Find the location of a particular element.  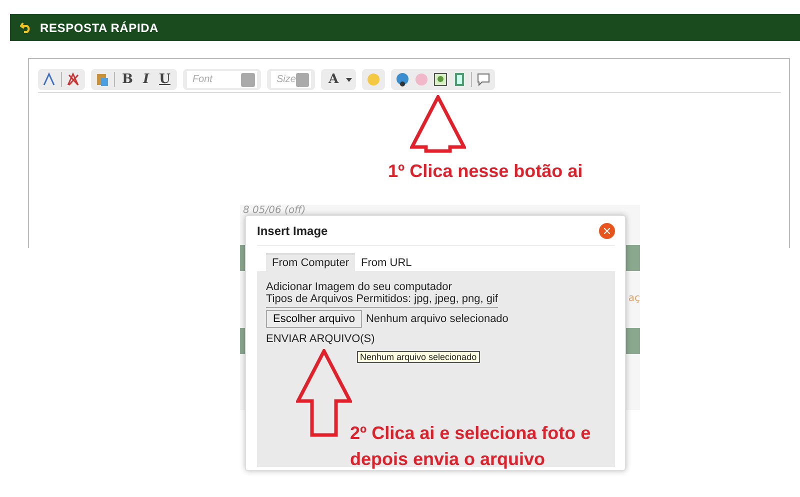

close-button is located at coordinates (607, 230).